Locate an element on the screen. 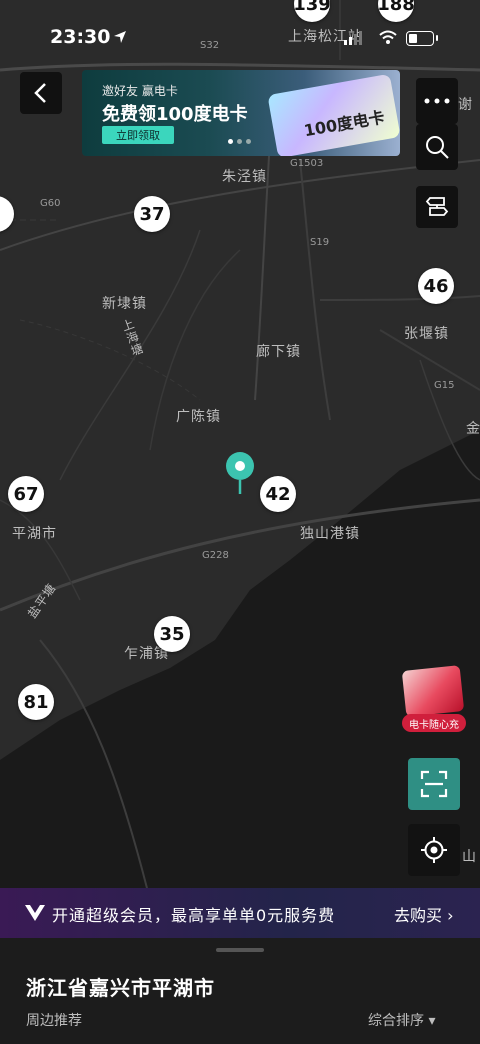 The width and height of the screenshot is (480, 1044). charge-card-image is located at coordinates (433, 691).